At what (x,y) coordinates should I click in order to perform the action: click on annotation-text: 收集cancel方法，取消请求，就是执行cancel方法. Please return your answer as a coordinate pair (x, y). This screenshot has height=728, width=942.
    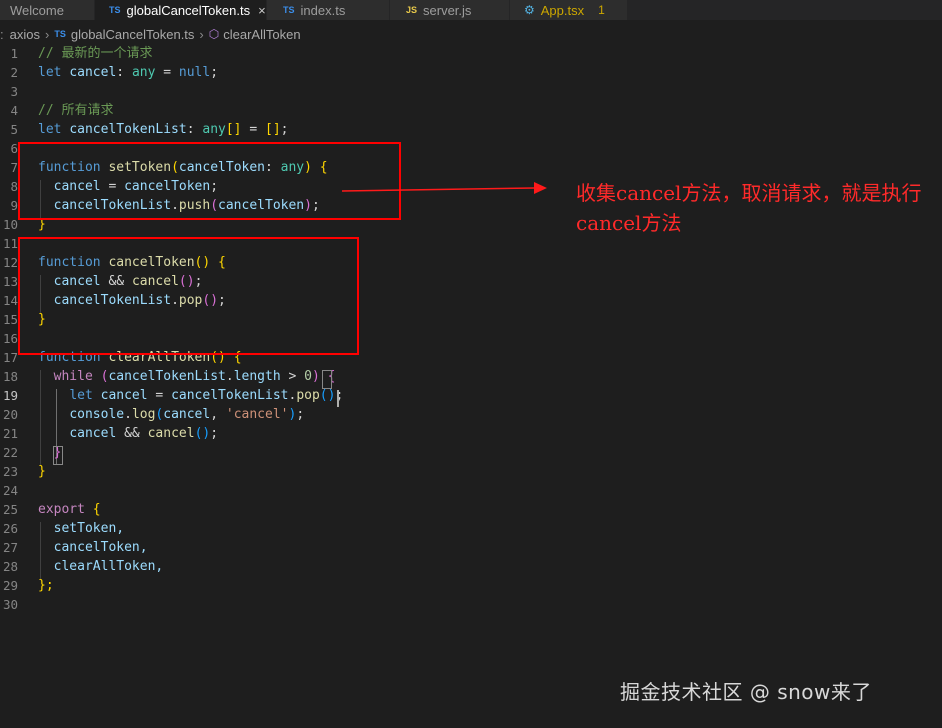
    Looking at the image, I should click on (749, 208).